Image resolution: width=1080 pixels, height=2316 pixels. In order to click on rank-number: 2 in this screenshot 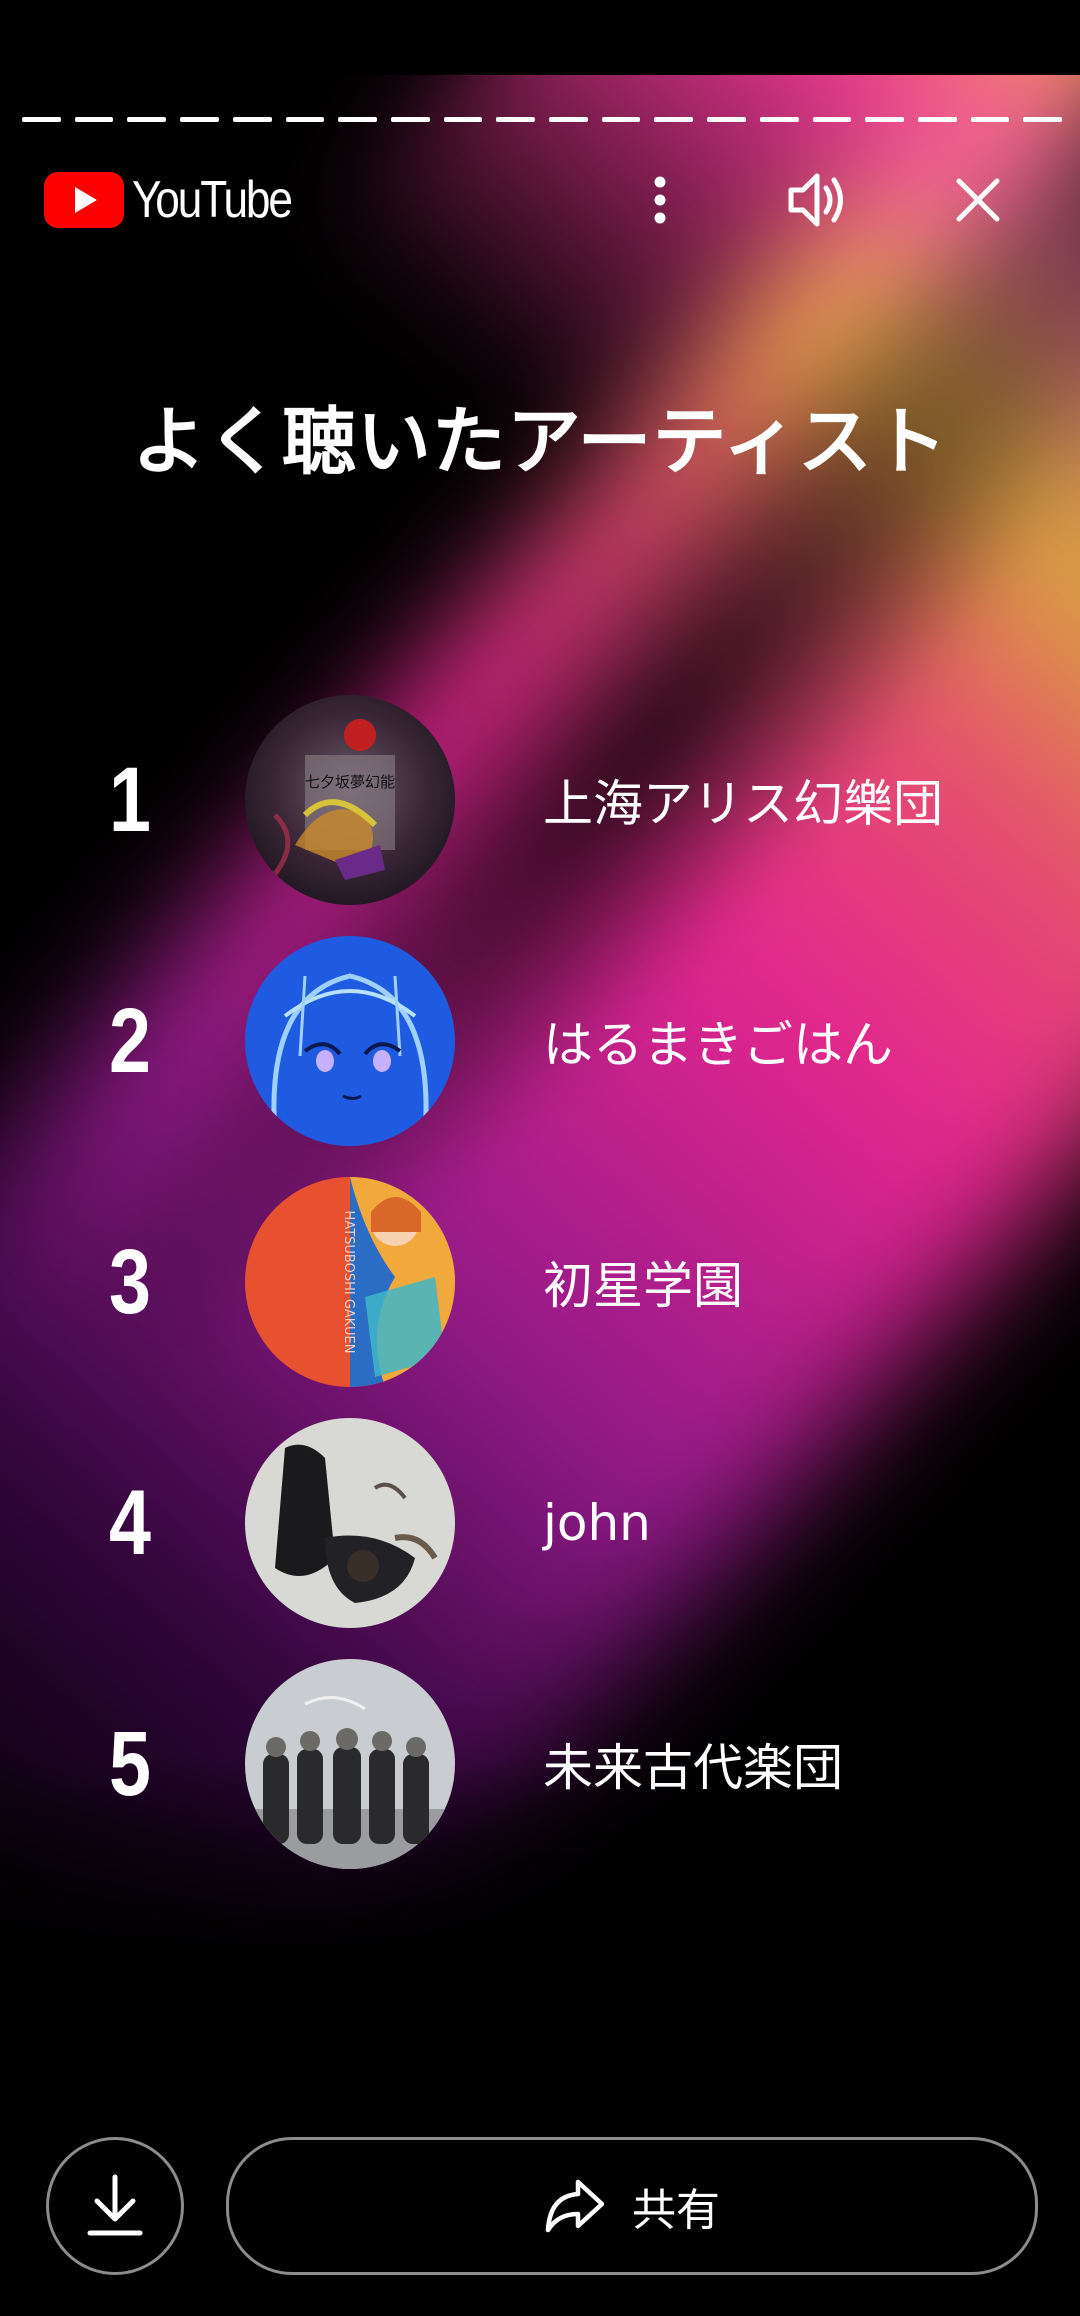, I will do `click(130, 1040)`.